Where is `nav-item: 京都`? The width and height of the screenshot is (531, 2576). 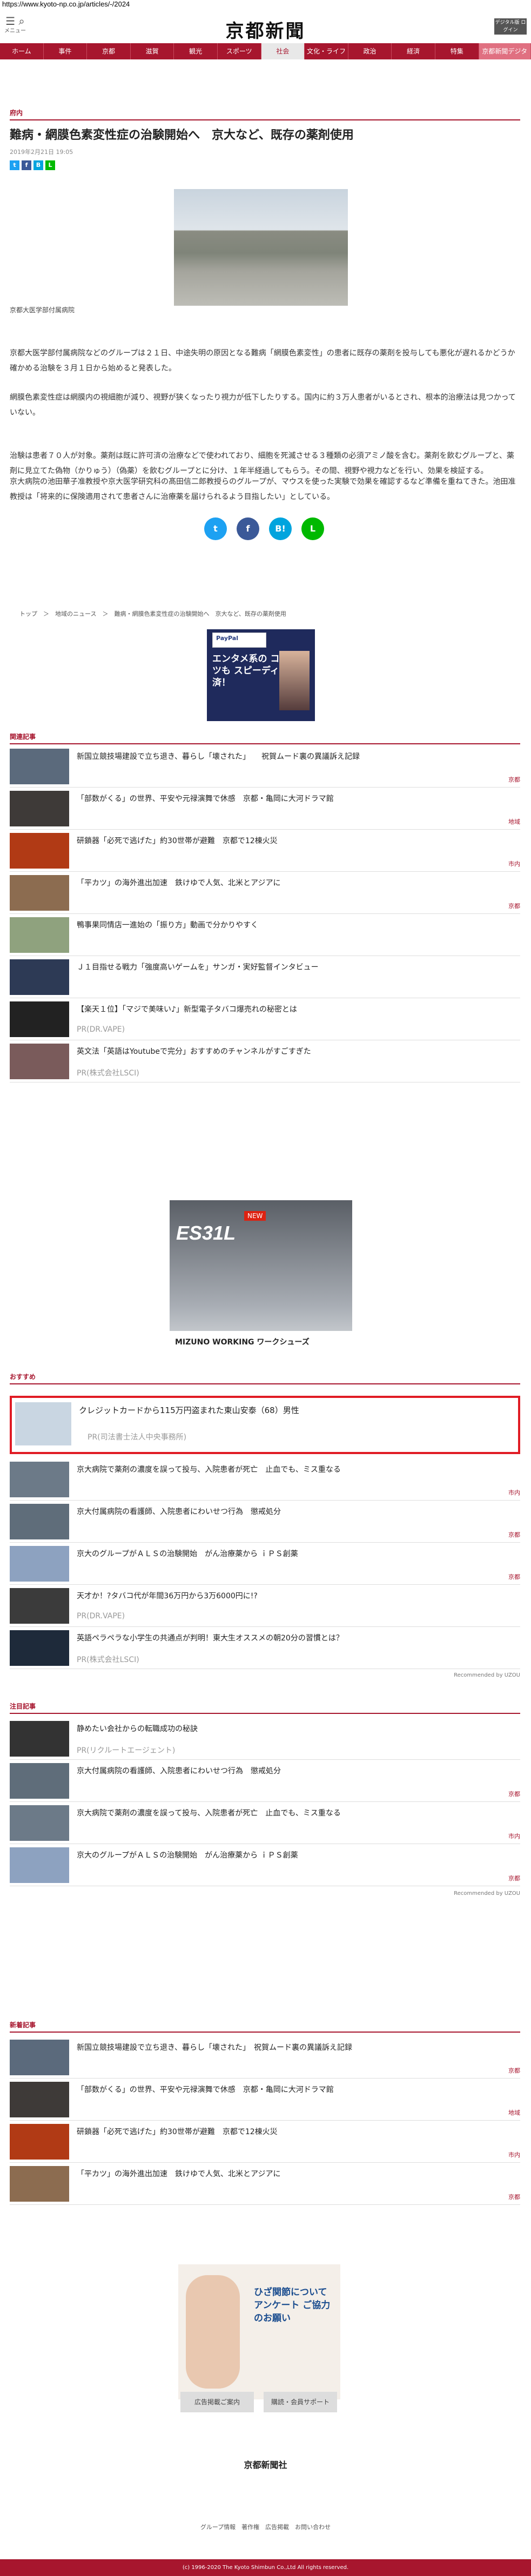
nav-item: 京都 is located at coordinates (109, 51).